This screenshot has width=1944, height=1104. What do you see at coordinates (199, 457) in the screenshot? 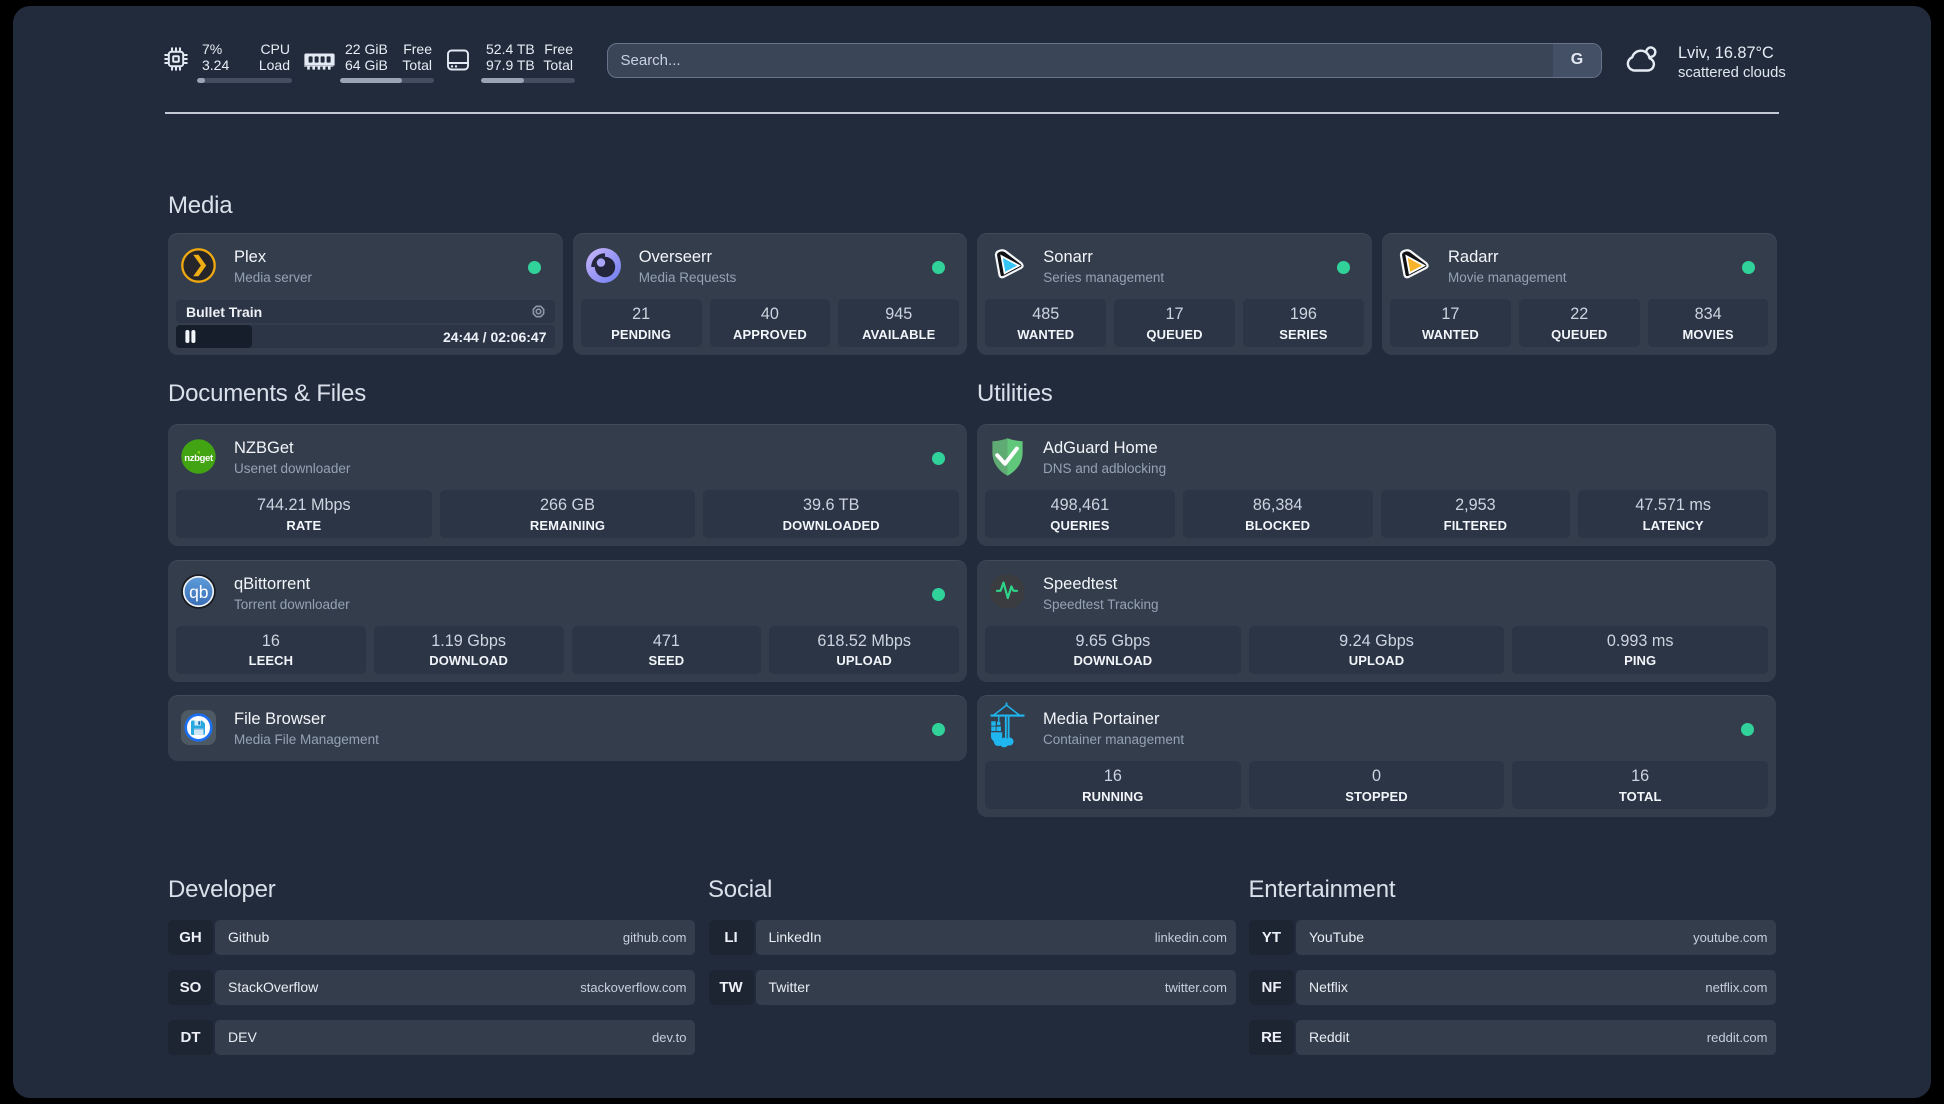
I see `svg-text: nzbget` at bounding box center [199, 457].